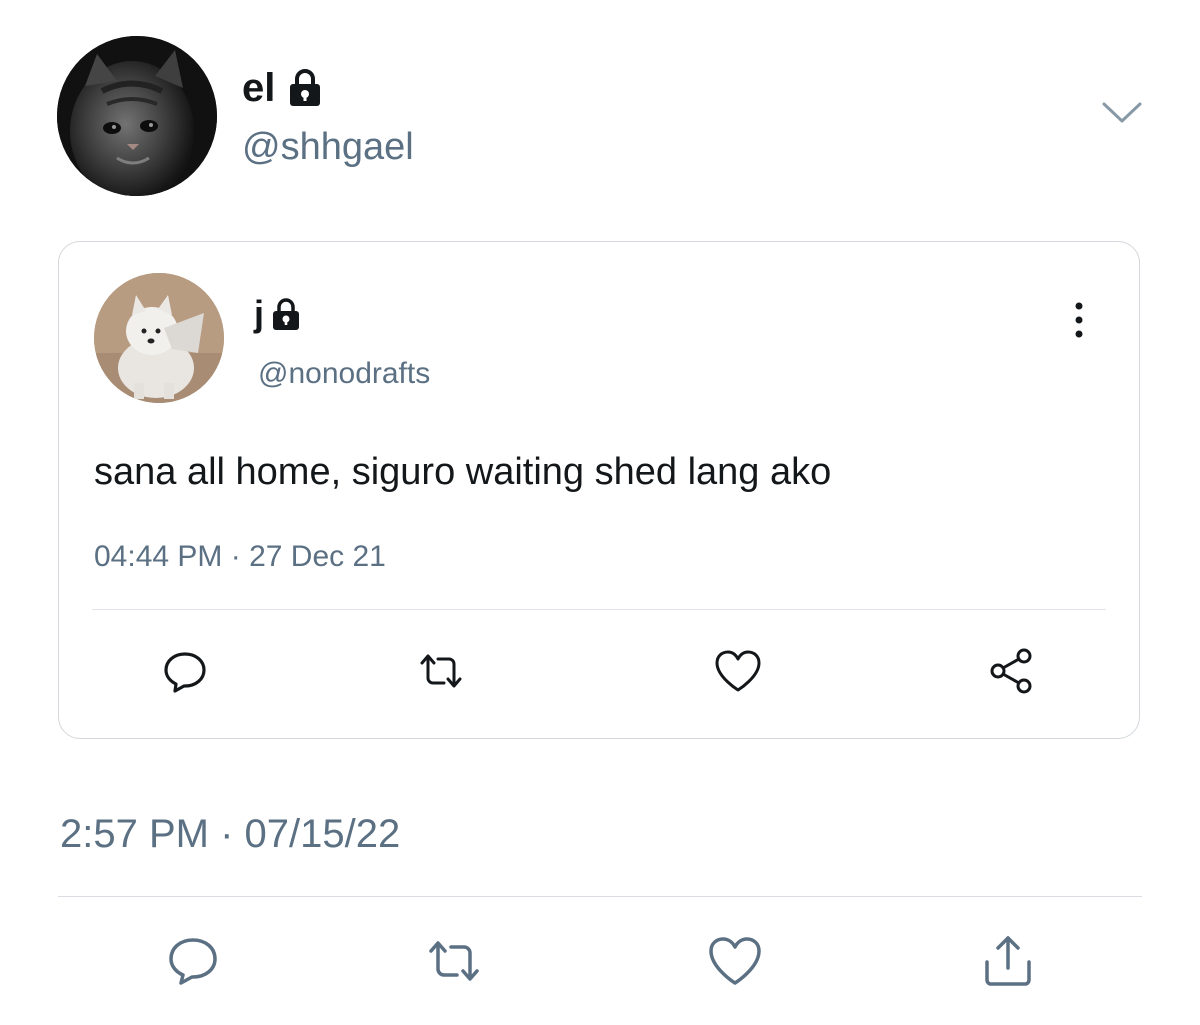 The image size is (1200, 1025). I want to click on display-name-text: el, so click(259, 88).